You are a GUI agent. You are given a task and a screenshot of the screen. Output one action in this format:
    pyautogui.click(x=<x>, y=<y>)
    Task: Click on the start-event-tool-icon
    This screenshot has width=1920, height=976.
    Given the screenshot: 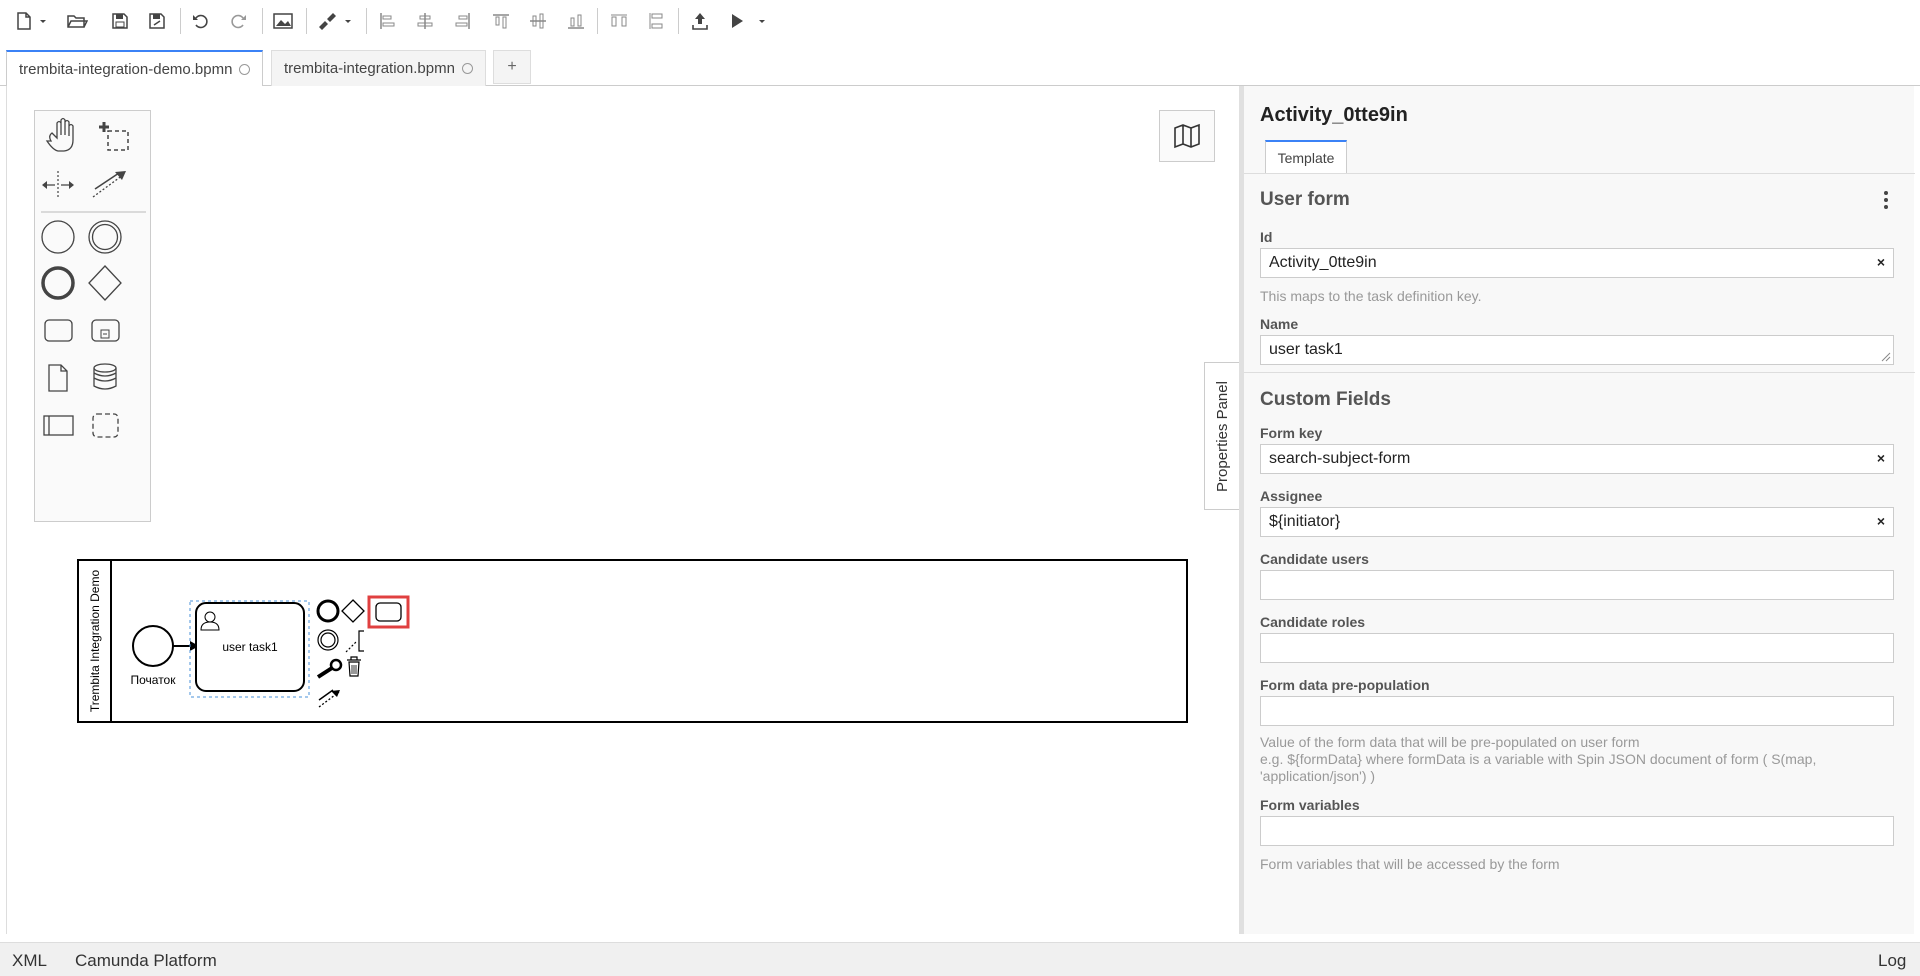 What is the action you would take?
    pyautogui.click(x=58, y=237)
    